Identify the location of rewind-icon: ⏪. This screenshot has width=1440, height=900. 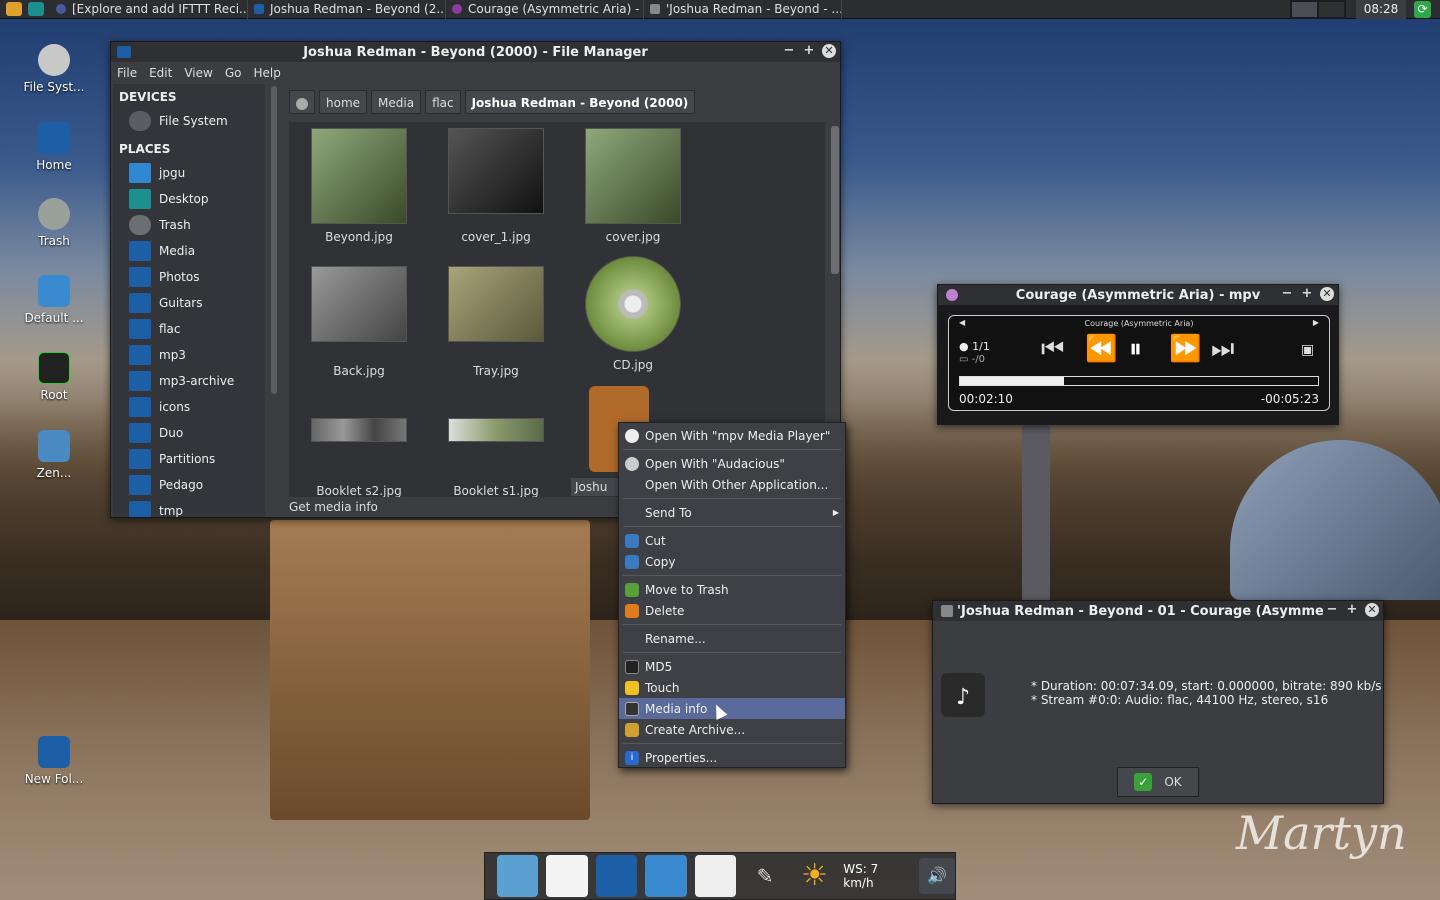
(1101, 349).